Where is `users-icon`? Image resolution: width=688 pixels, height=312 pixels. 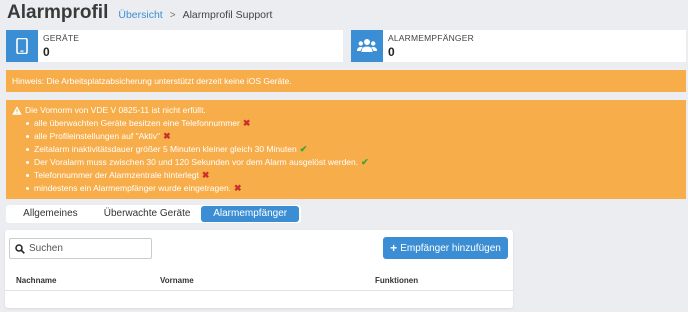
users-icon is located at coordinates (367, 46).